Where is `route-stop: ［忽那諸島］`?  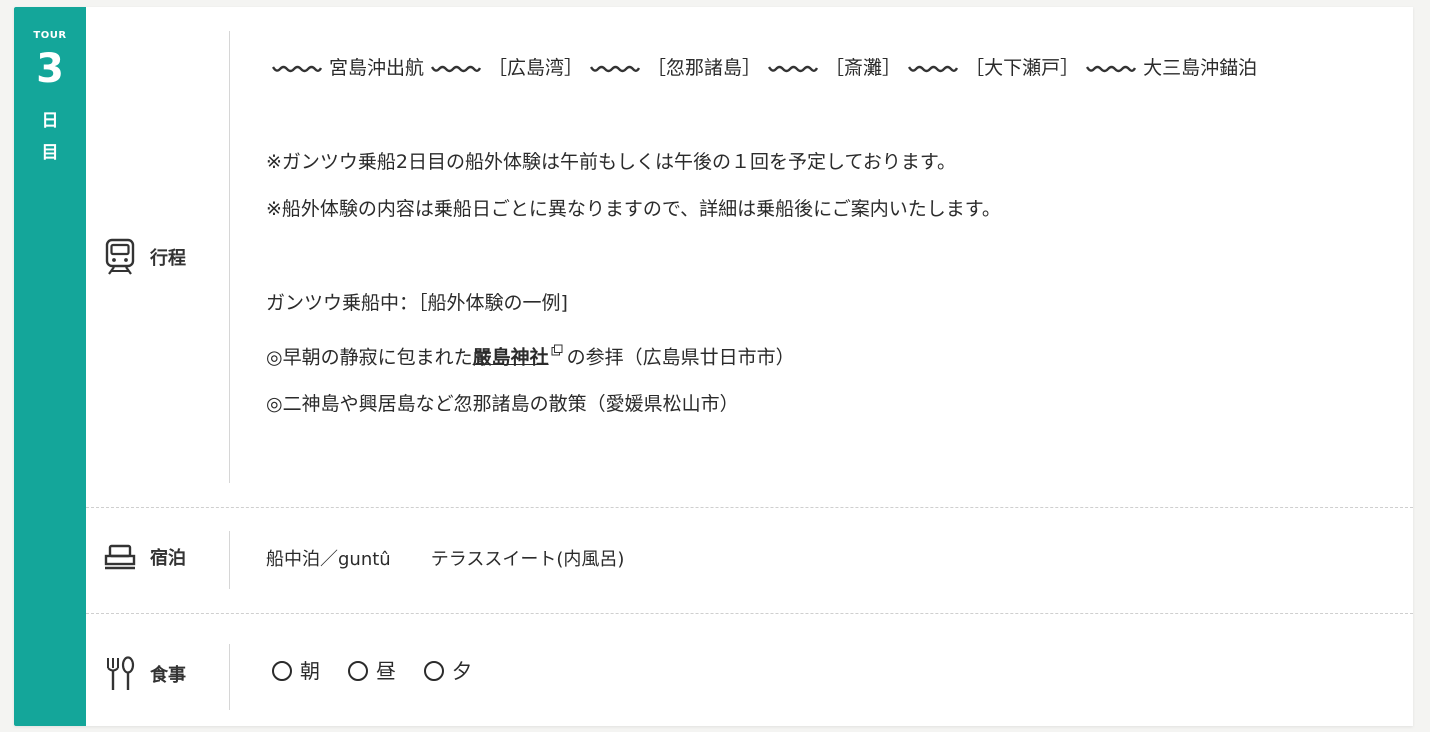
route-stop: ［忽那諸島］ is located at coordinates (704, 68).